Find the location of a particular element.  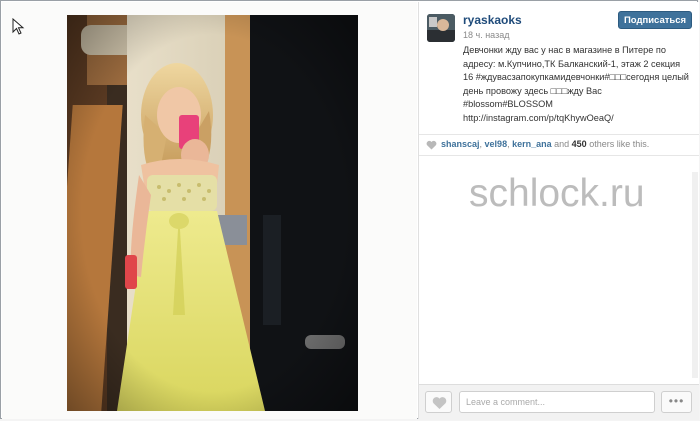

watermark: schlock.ru is located at coordinates (557, 193).